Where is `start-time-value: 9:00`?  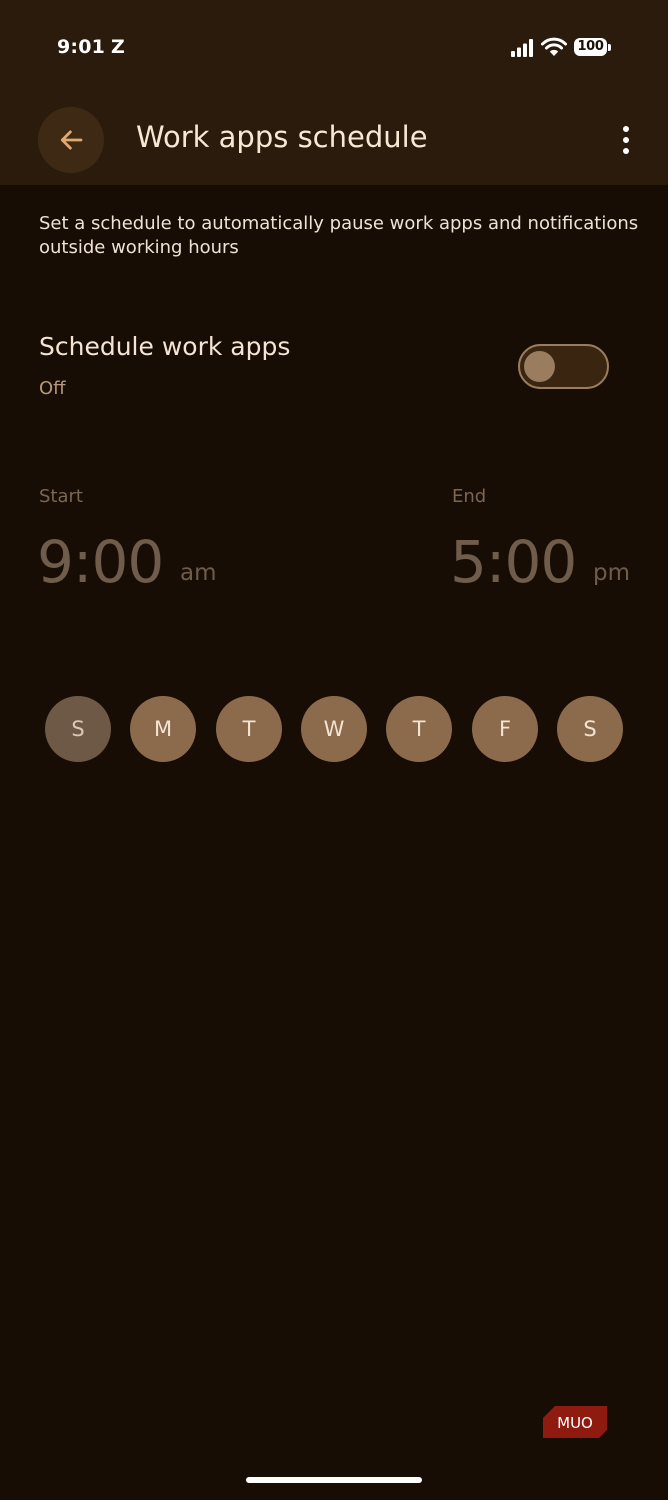 start-time-value: 9:00 is located at coordinates (100, 562).